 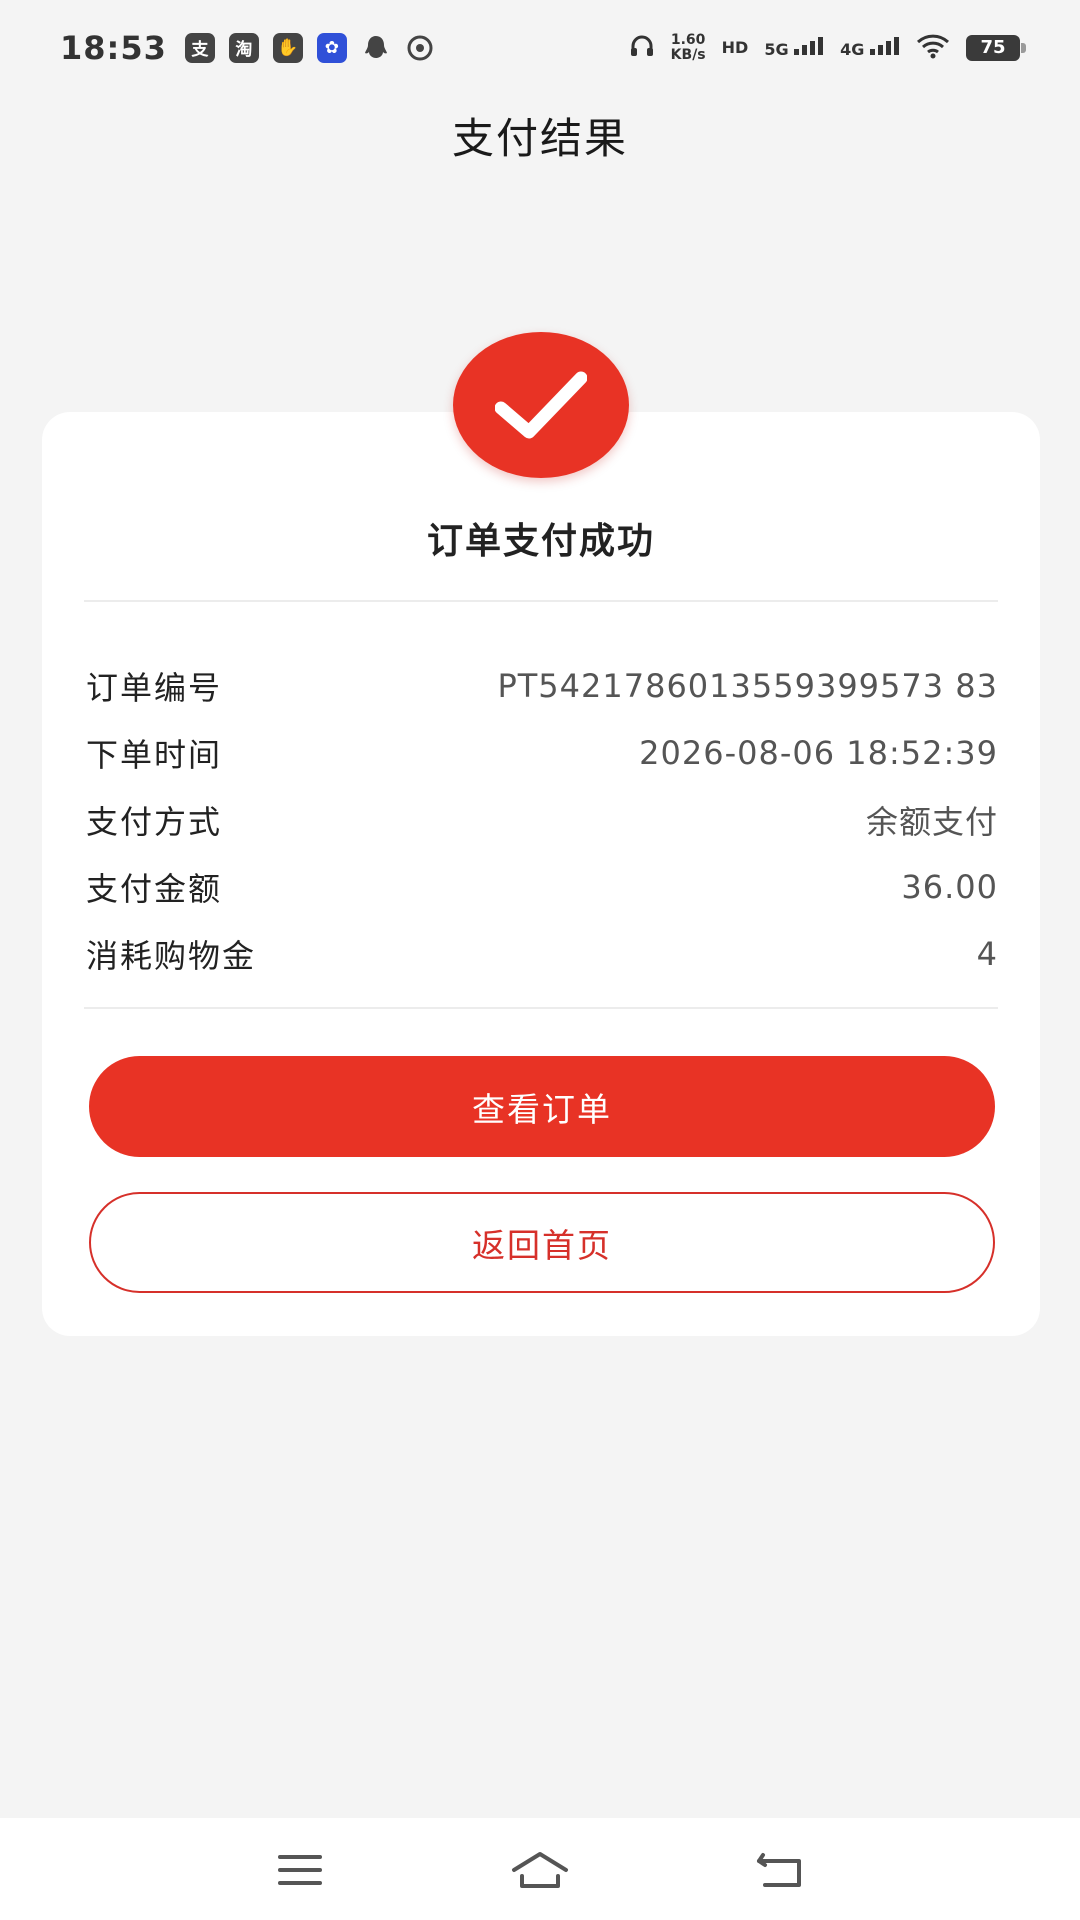 What do you see at coordinates (540, 541) in the screenshot?
I see `payment-success-message: 订单支付成功` at bounding box center [540, 541].